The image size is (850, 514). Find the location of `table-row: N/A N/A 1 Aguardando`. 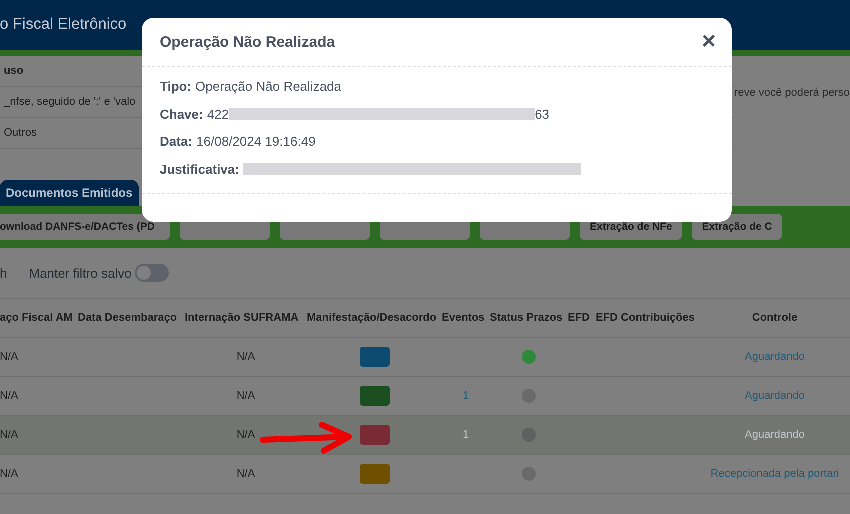

table-row: N/A N/A 1 Aguardando is located at coordinates (425, 435).